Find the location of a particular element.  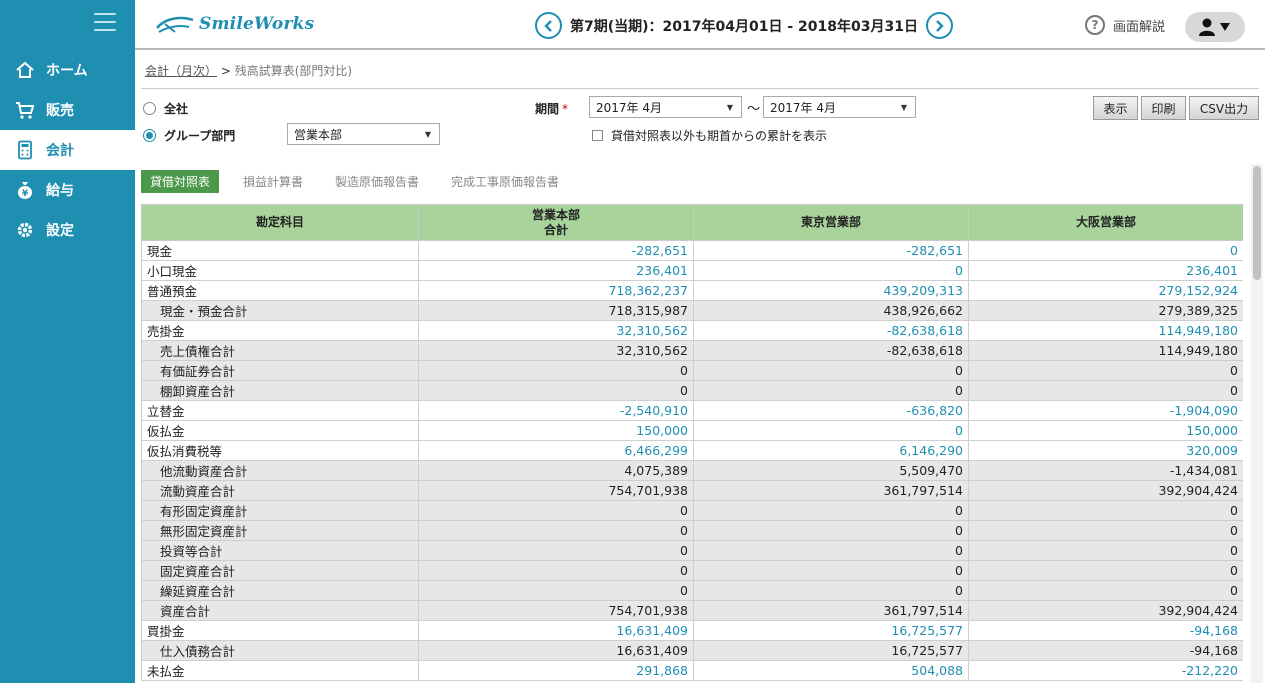

help-label: 画面解説 is located at coordinates (1139, 27).